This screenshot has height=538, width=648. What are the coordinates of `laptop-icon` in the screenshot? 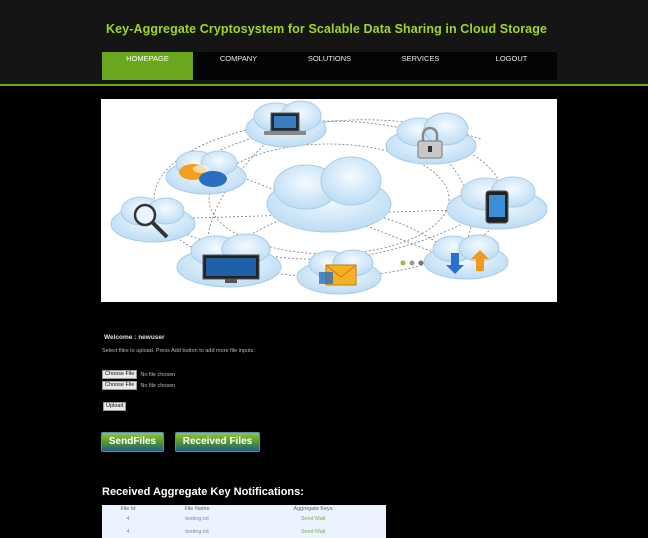 It's located at (286, 124).